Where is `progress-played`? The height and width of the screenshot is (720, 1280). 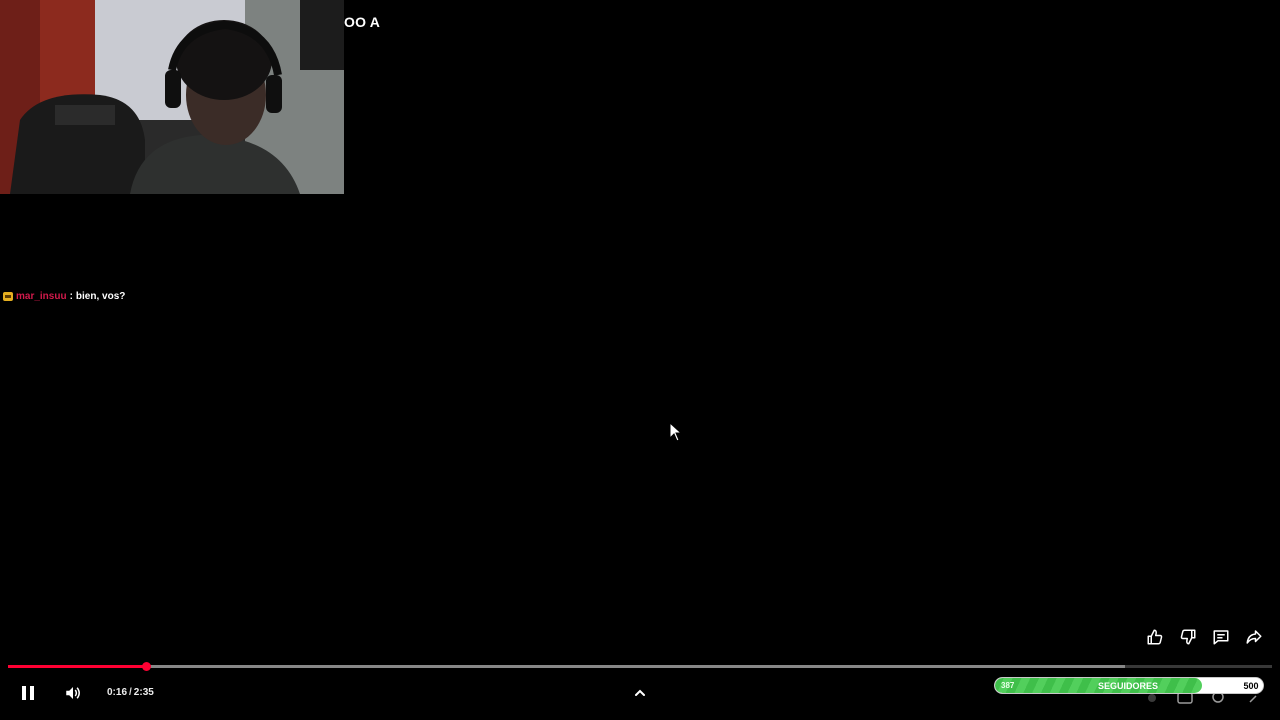
progress-played is located at coordinates (77, 666).